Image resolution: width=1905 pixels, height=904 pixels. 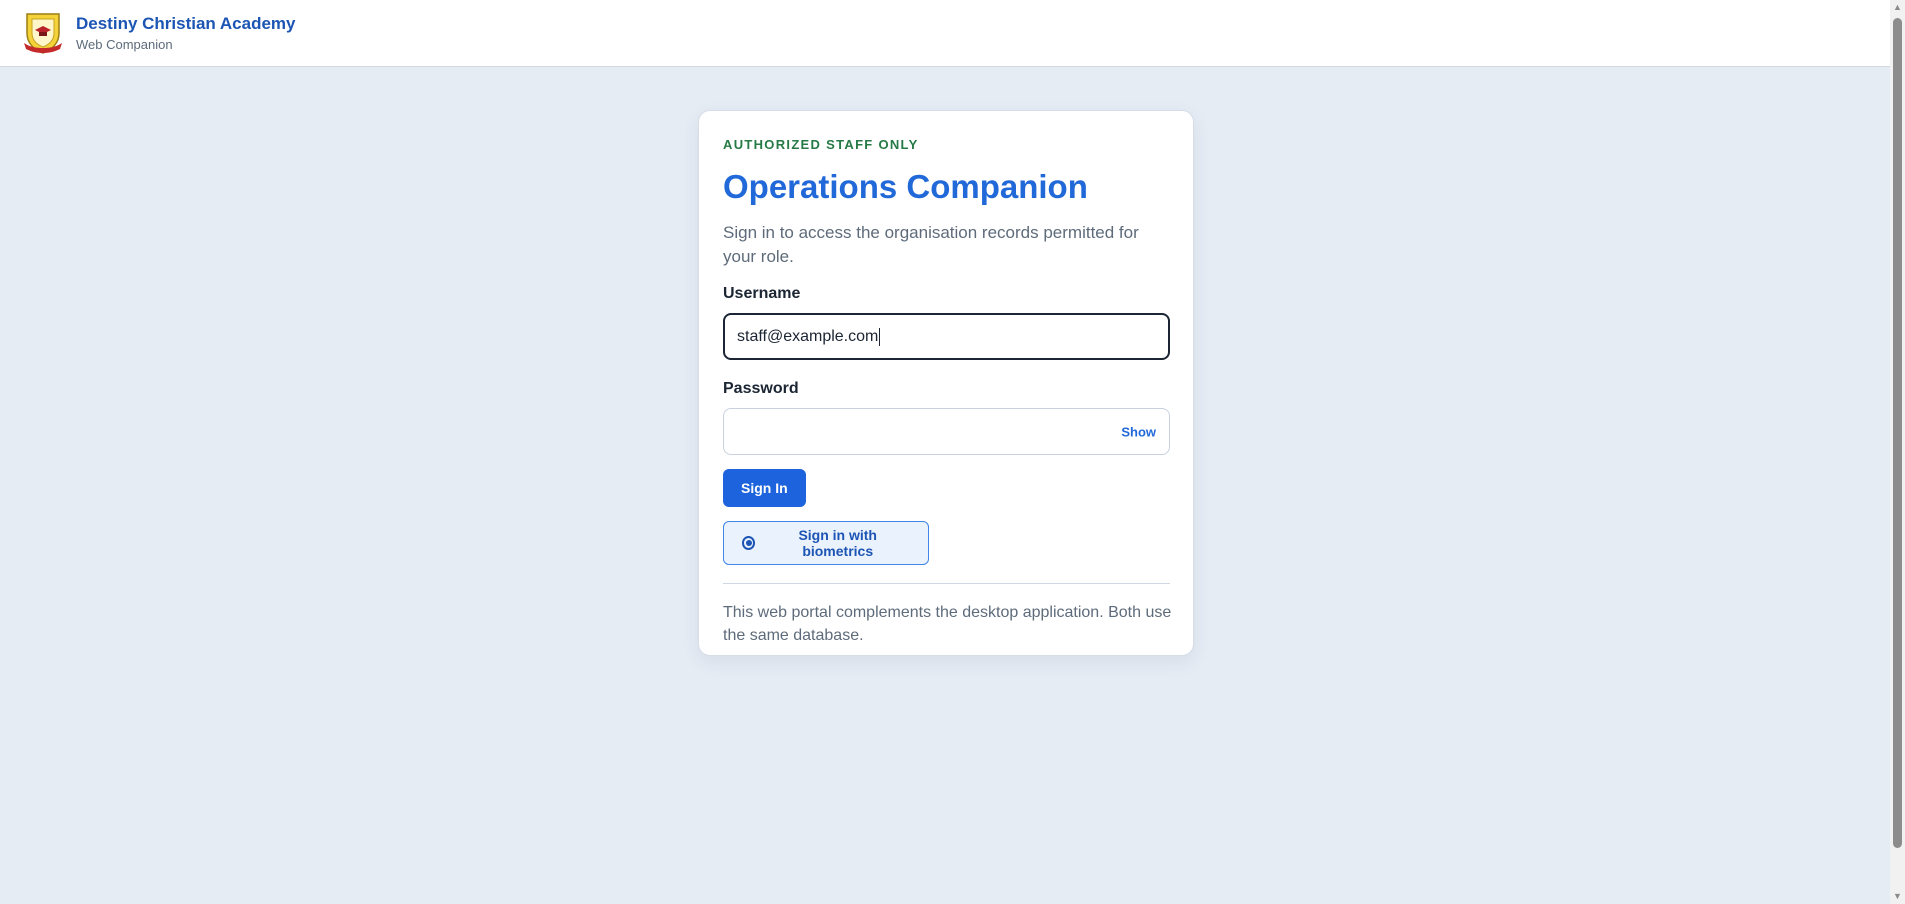 I want to click on biometric-sign-in-button: Sign in with biometrics, so click(x=826, y=543).